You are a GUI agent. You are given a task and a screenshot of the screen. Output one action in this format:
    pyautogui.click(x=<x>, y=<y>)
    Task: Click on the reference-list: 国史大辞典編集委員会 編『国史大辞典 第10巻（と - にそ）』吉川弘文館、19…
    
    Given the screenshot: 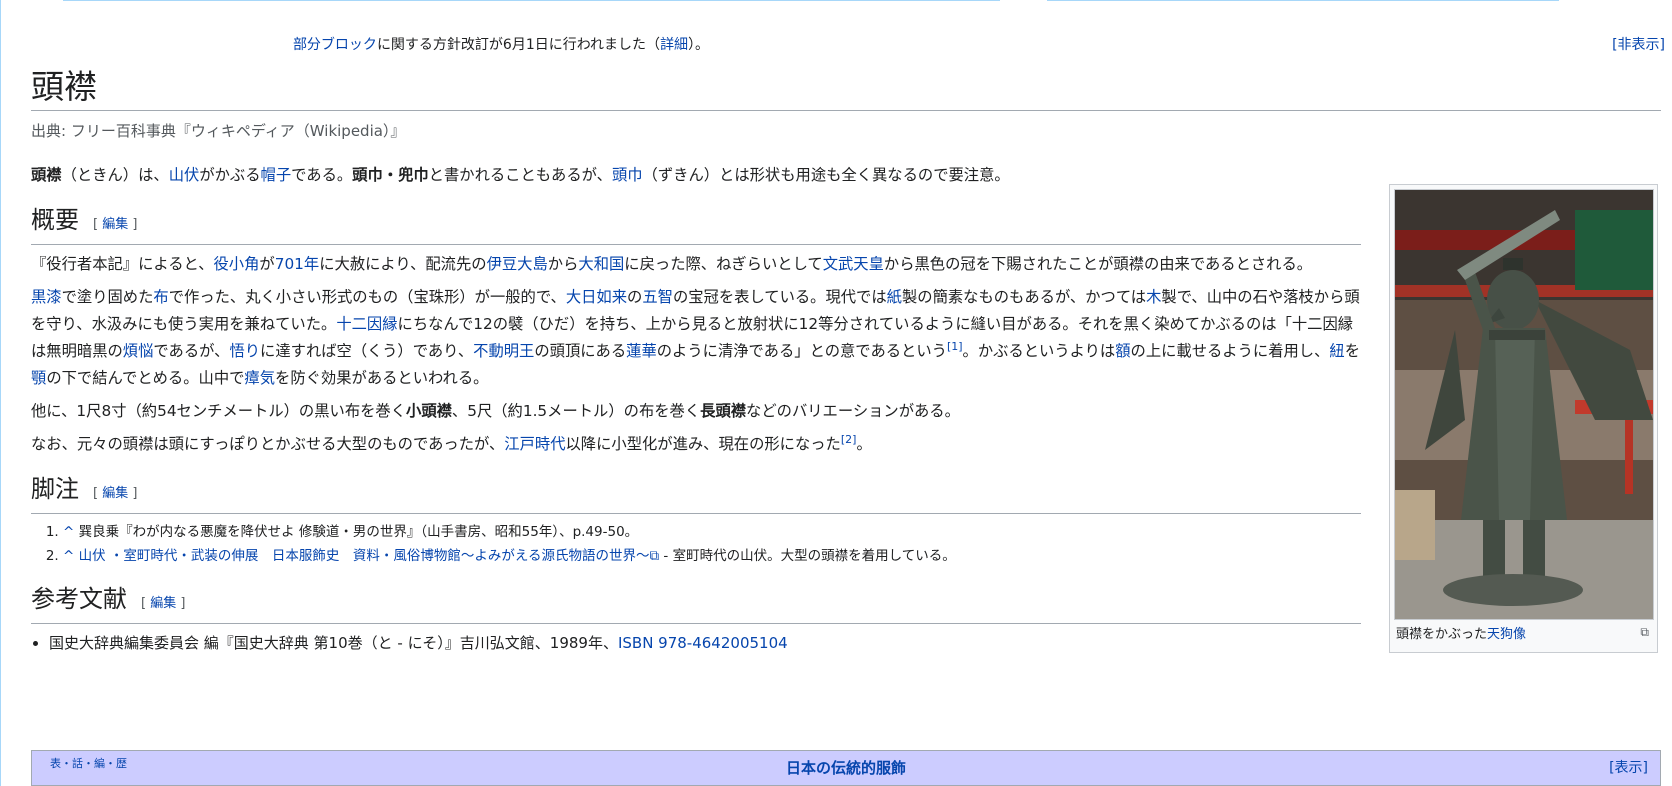 What is the action you would take?
    pyautogui.click(x=696, y=643)
    